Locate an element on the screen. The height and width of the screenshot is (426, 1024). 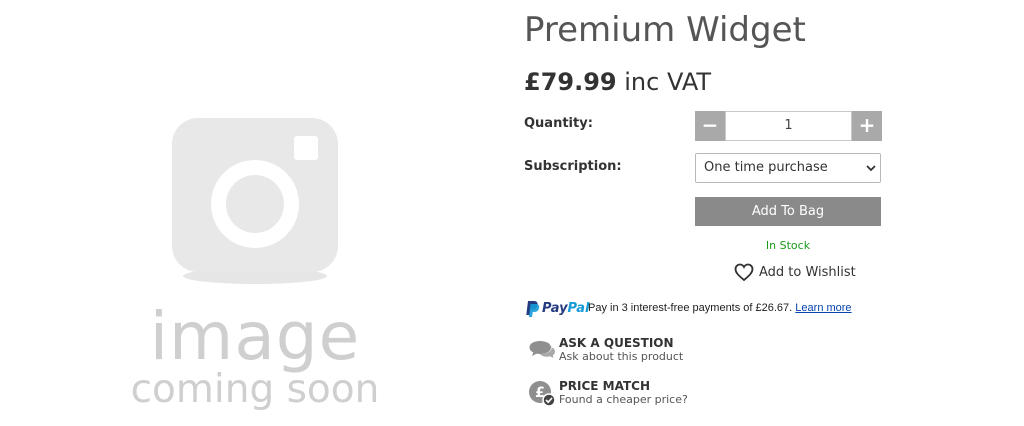
stock-status: In Stock is located at coordinates (788, 245).